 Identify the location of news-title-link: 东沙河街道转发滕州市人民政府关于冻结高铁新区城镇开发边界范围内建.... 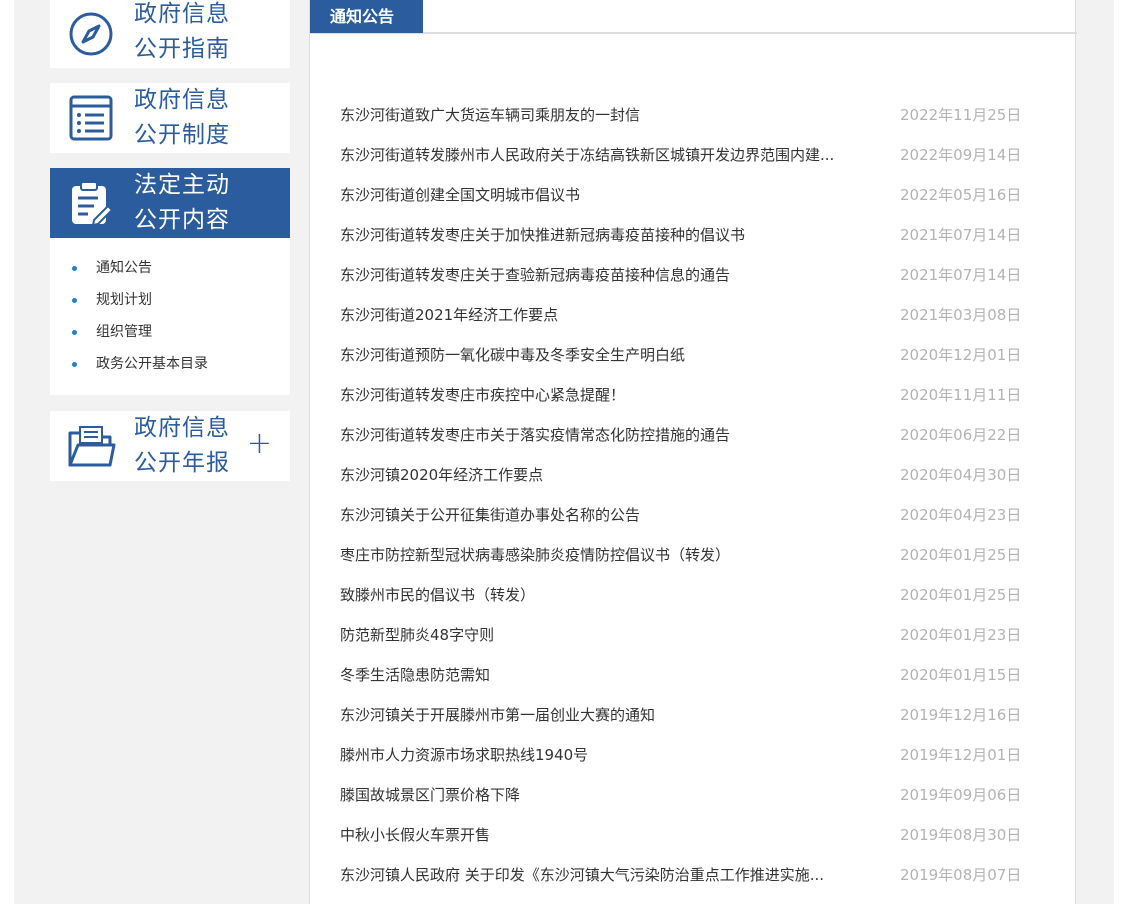
(605, 155).